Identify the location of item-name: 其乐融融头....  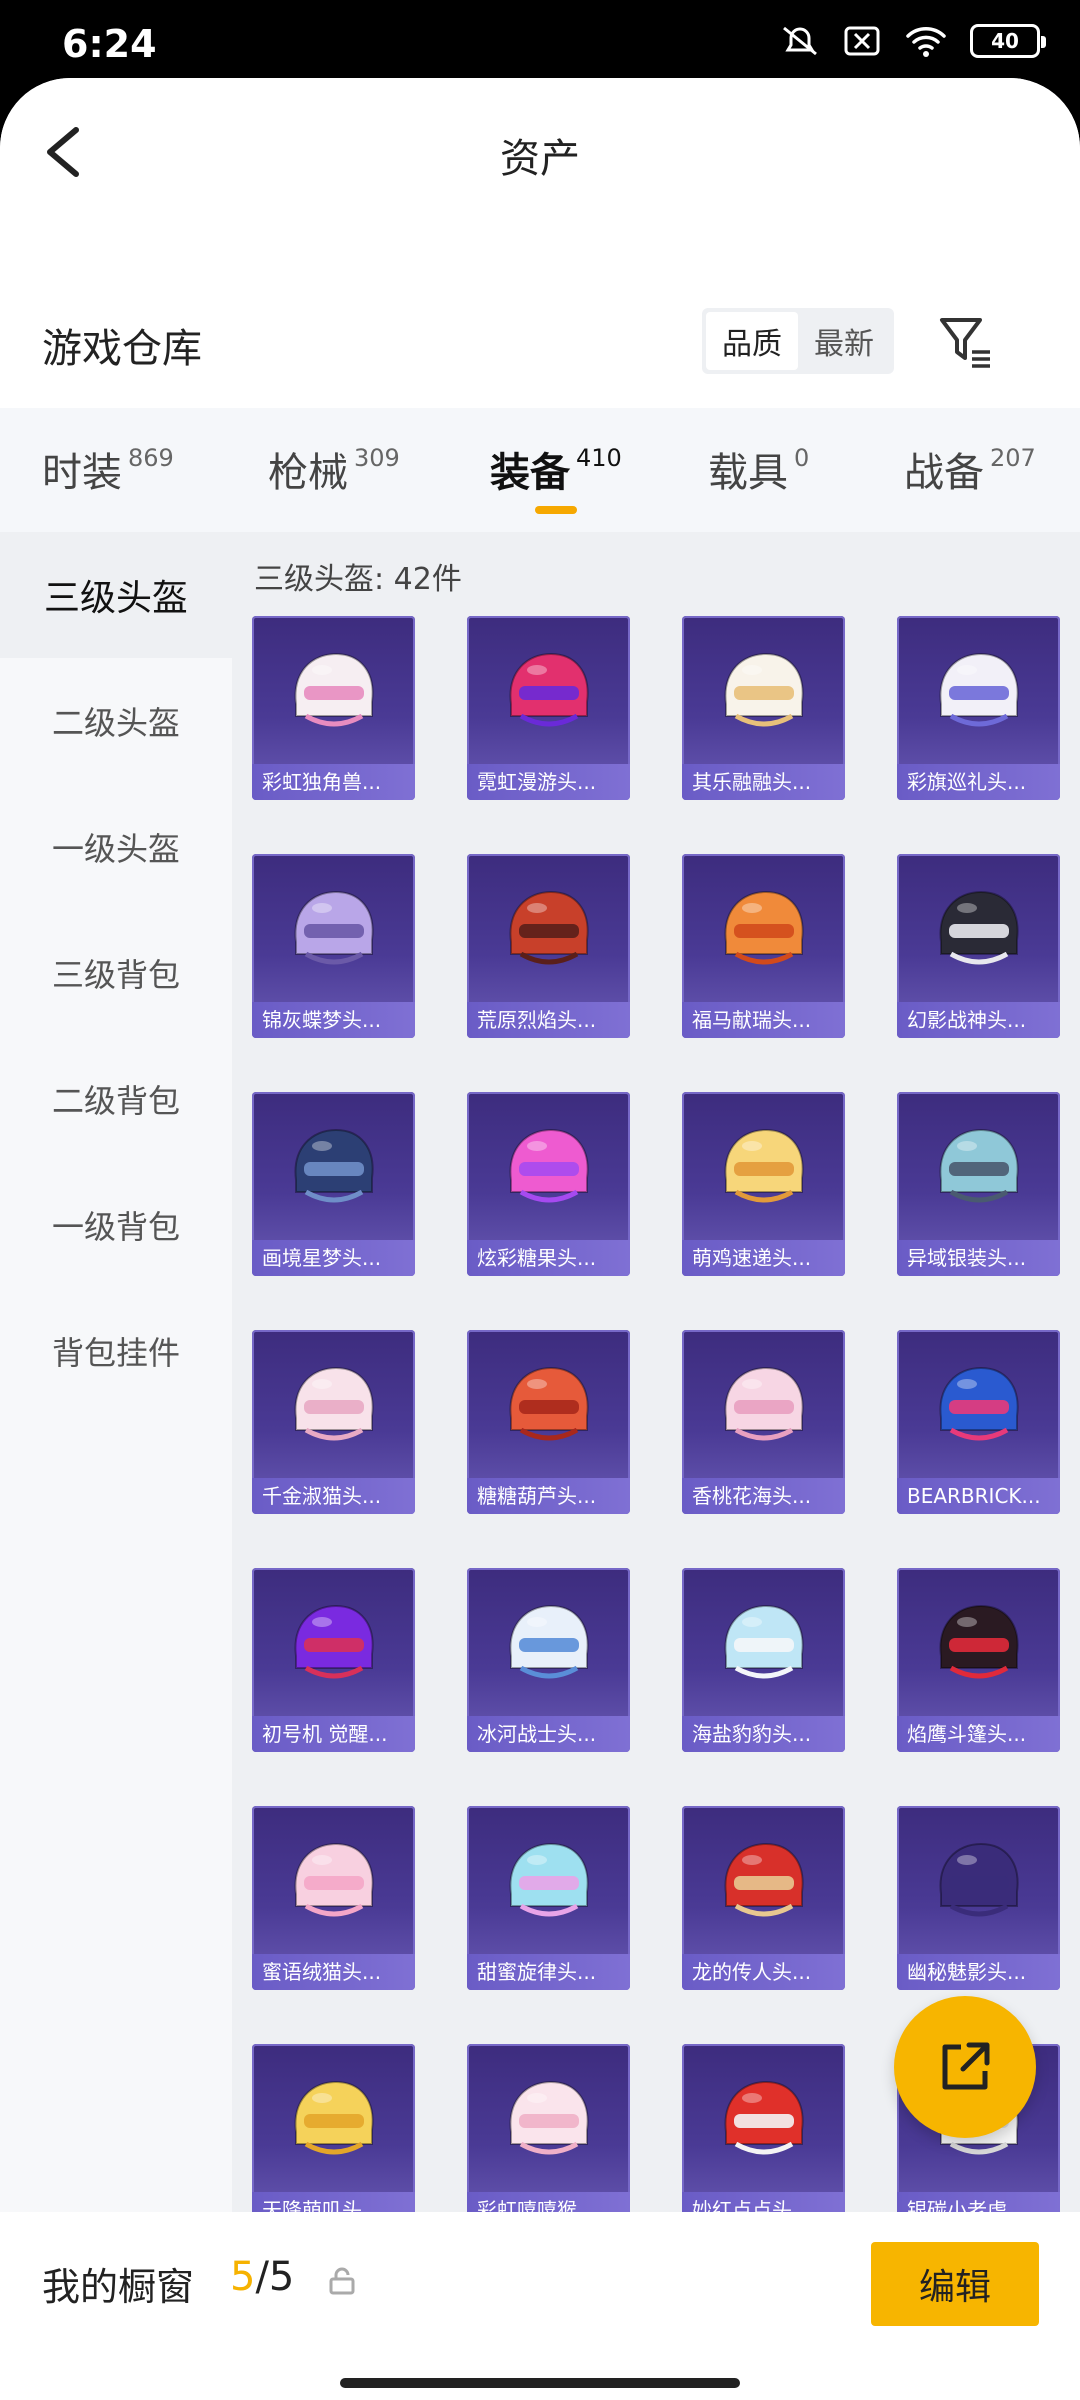
(763, 782).